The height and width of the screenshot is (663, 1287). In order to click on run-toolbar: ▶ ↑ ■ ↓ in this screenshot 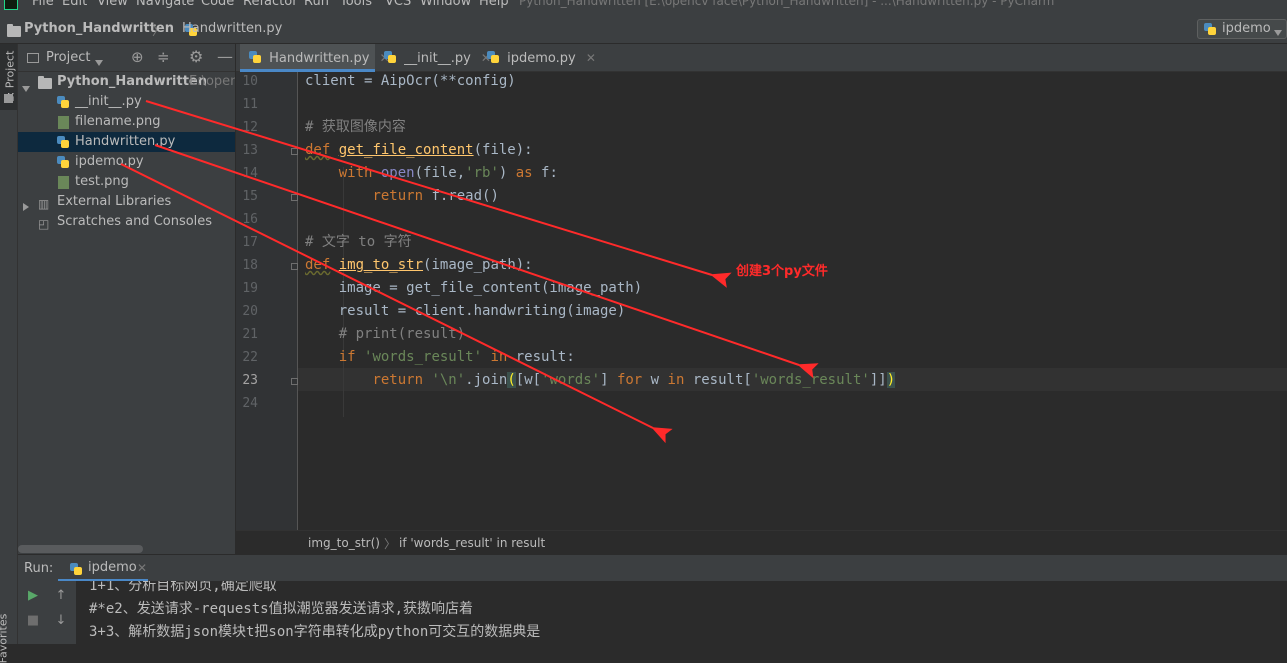, I will do `click(47, 612)`.